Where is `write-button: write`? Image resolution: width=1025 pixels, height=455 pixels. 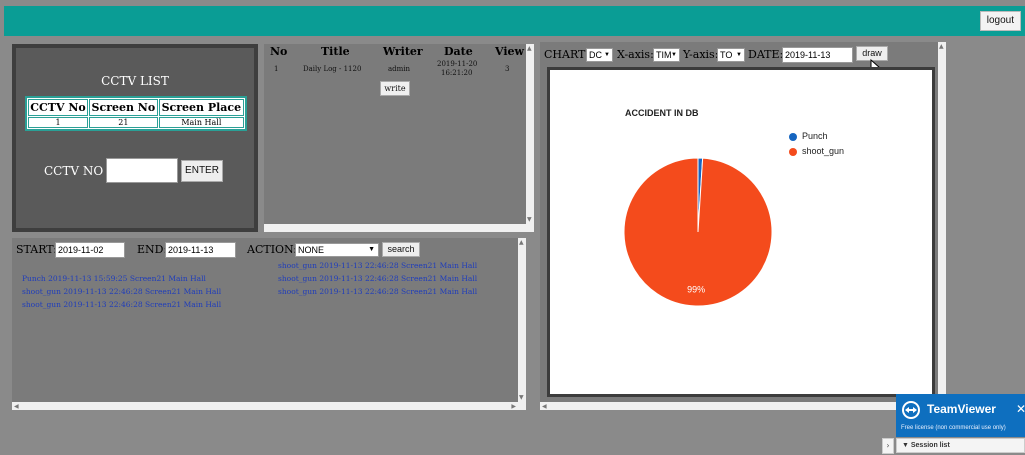 write-button: write is located at coordinates (395, 88).